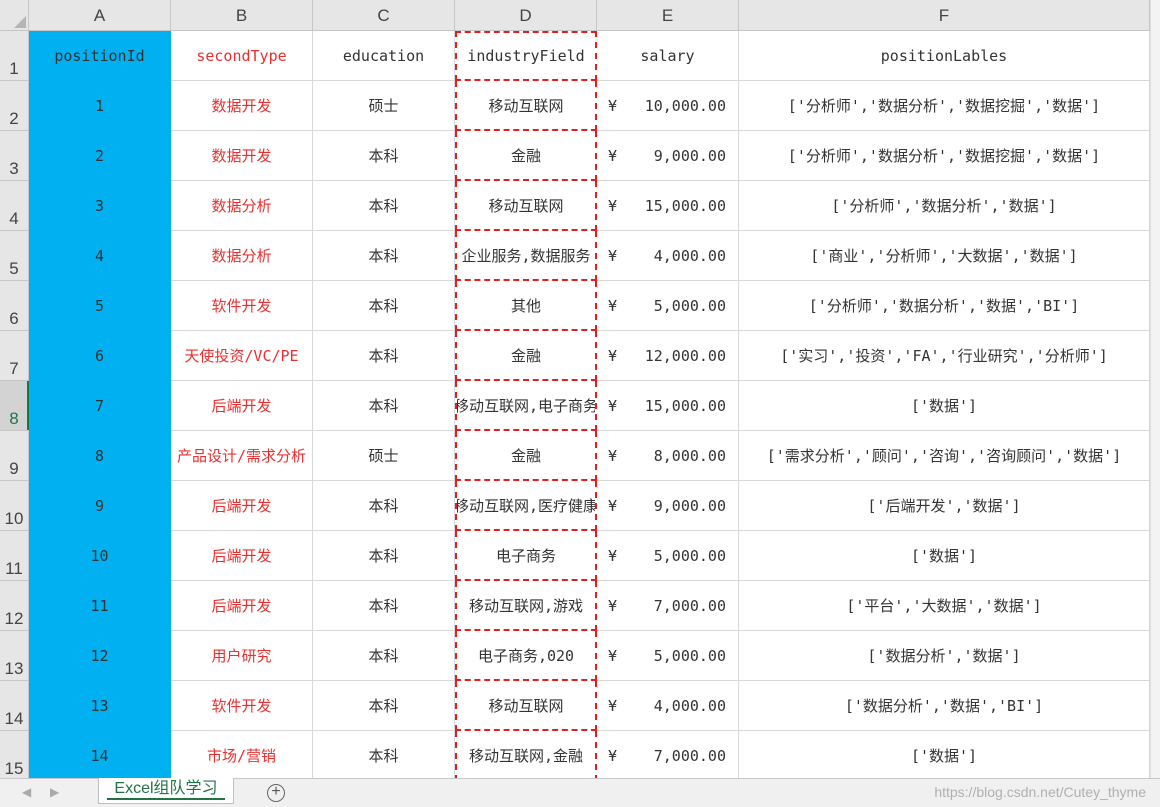  Describe the element at coordinates (14, 106) in the screenshot. I see `row-header: 2` at that location.